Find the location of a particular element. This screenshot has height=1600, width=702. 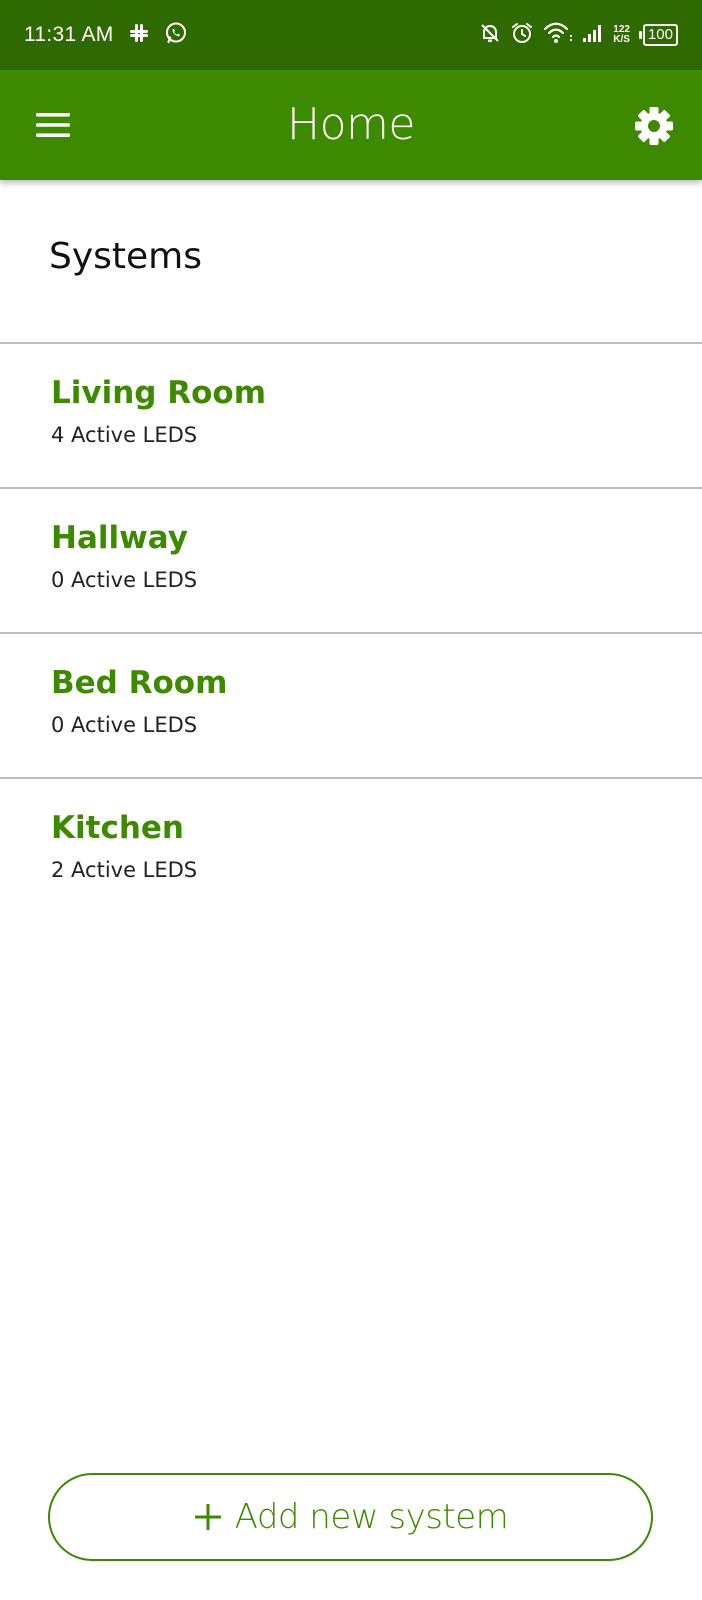

status-time: 11:31 AM is located at coordinates (69, 34).